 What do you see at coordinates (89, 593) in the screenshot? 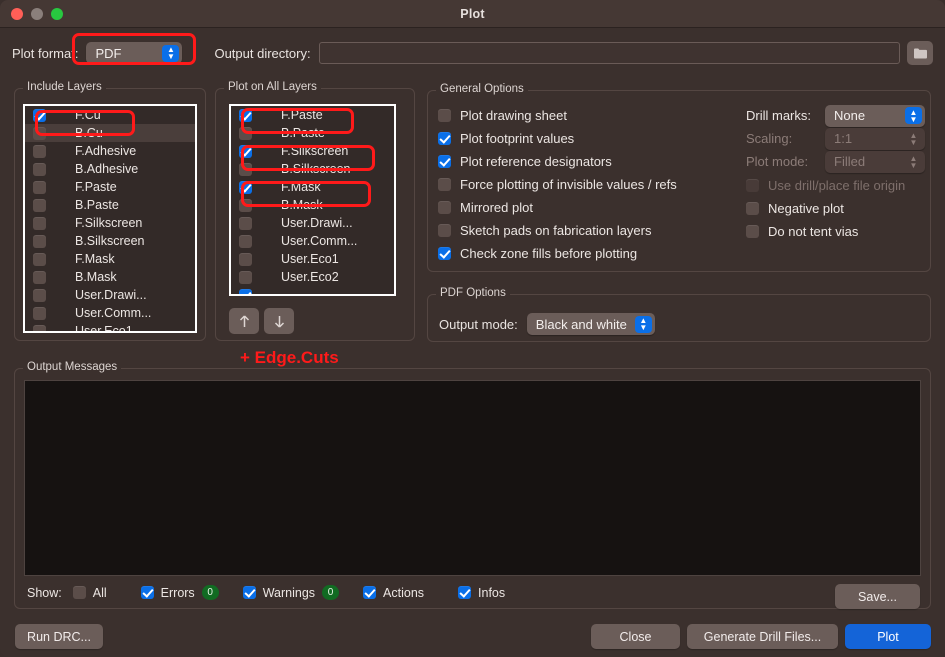
I see `message-filter: All` at bounding box center [89, 593].